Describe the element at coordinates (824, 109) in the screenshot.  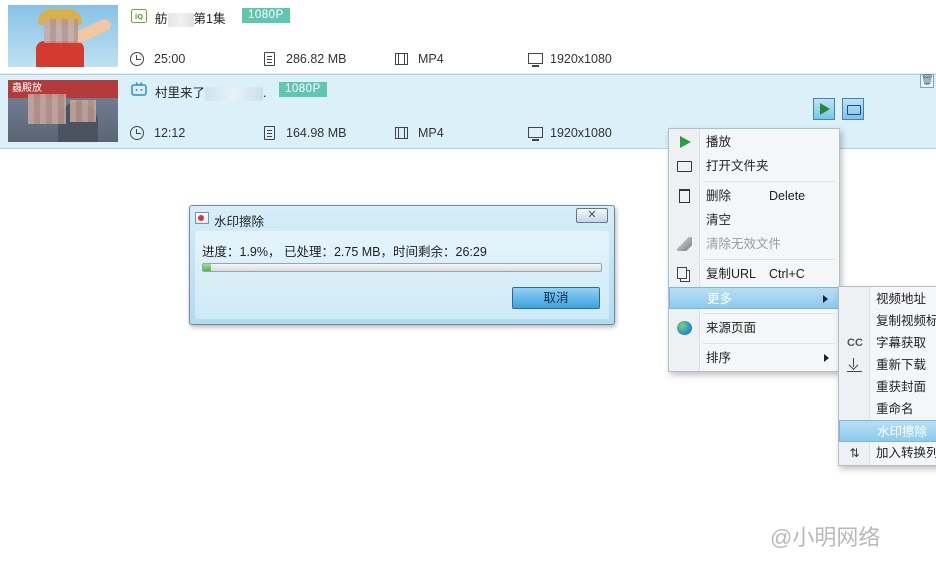
I see `row-play-button` at that location.